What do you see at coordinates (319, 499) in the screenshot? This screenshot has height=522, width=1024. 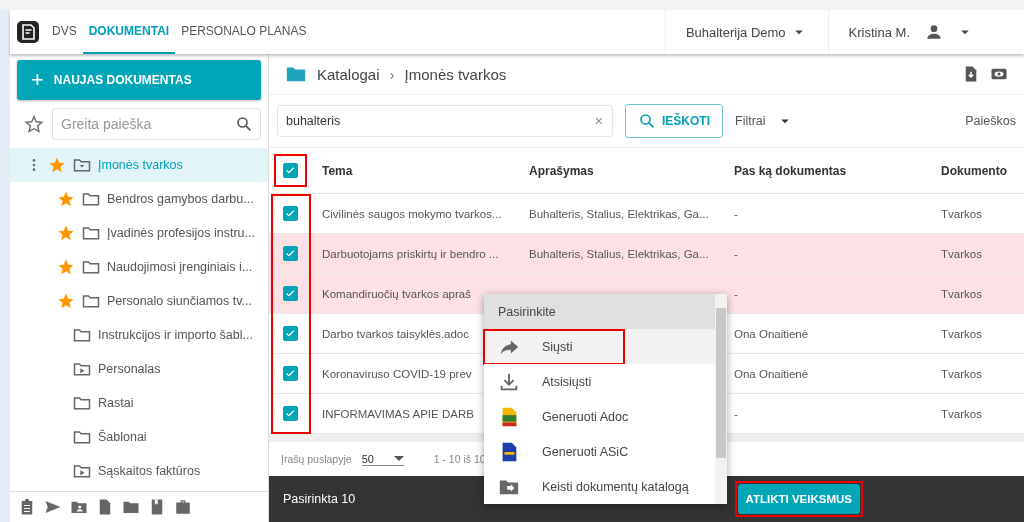 I see `selected-count: Pasirinkta 10` at bounding box center [319, 499].